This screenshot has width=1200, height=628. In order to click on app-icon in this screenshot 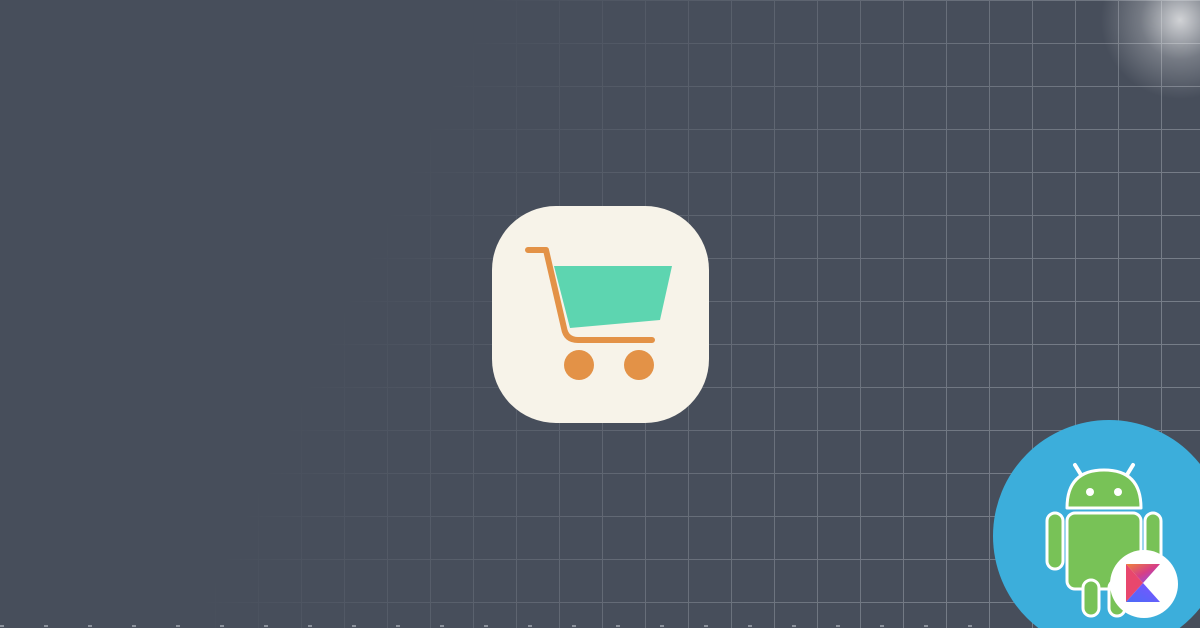, I will do `click(600, 314)`.